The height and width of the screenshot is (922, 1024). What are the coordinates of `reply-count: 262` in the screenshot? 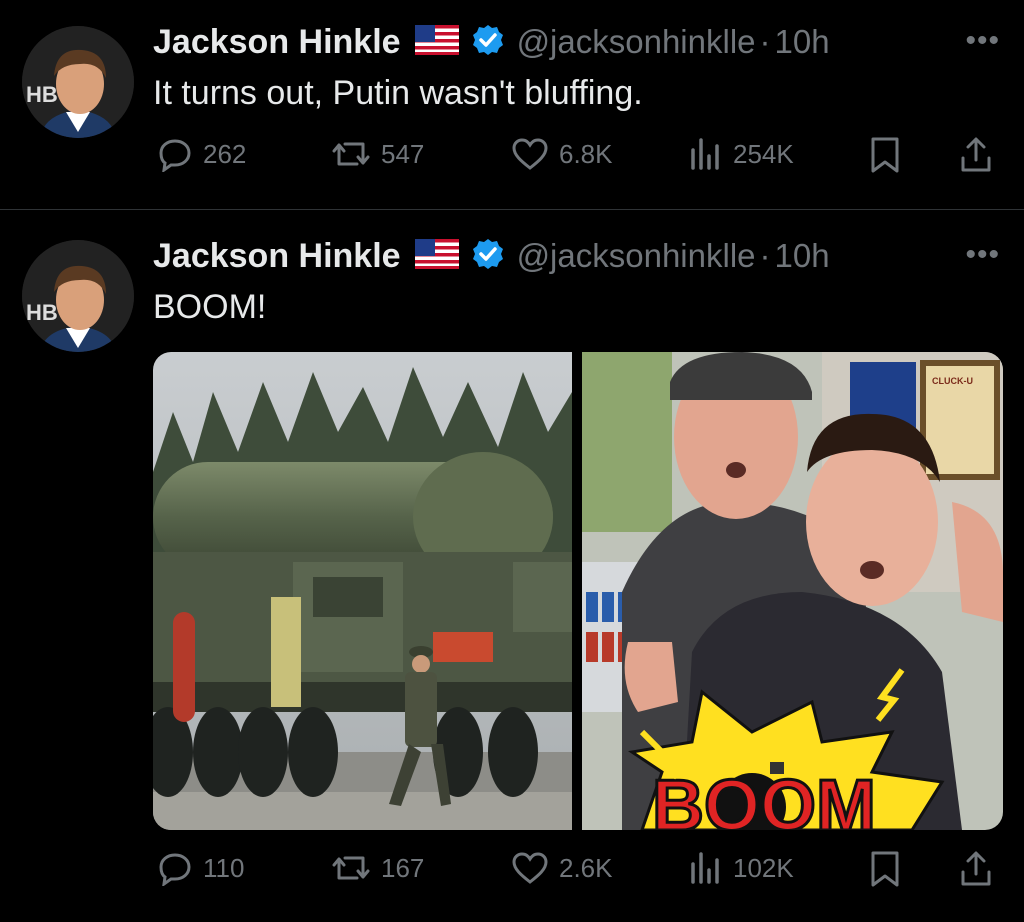 It's located at (225, 153).